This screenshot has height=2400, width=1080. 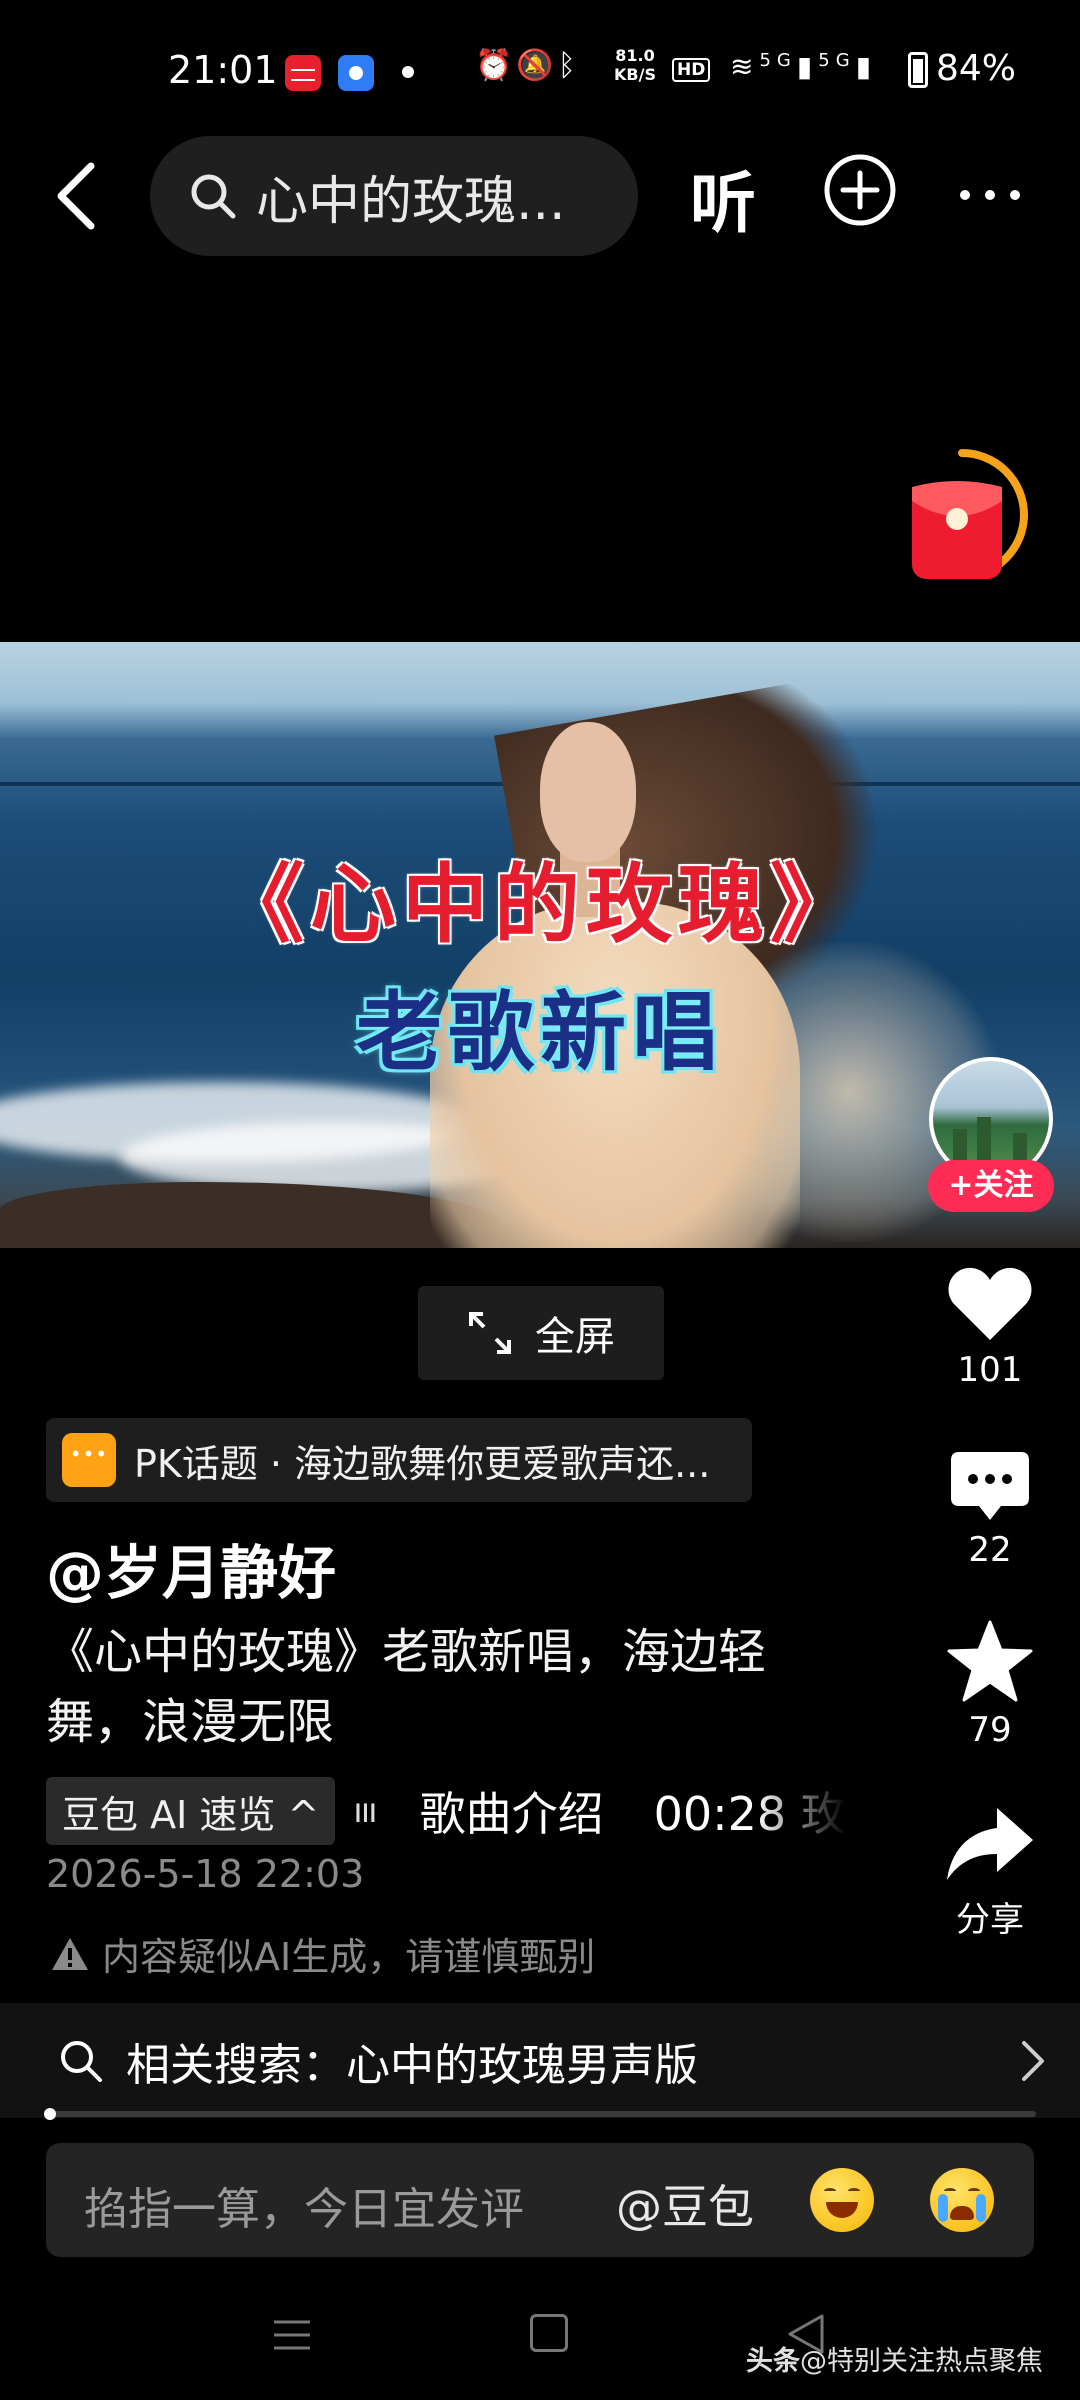 What do you see at coordinates (89, 1460) in the screenshot?
I see `chat-topic-icon` at bounding box center [89, 1460].